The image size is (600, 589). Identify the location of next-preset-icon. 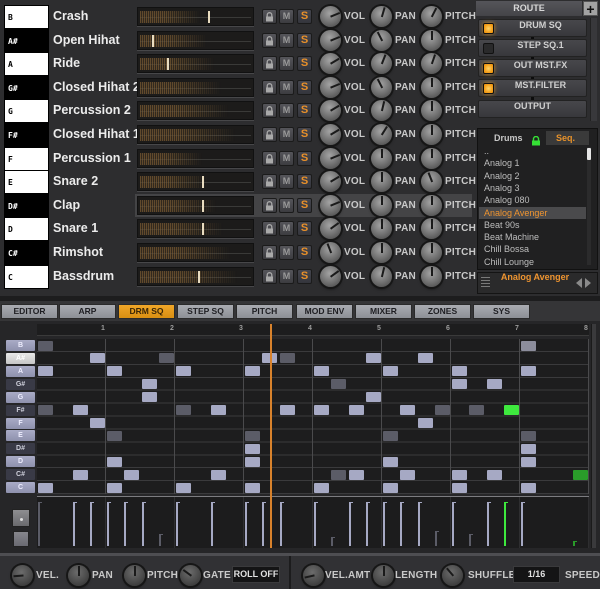
(588, 283).